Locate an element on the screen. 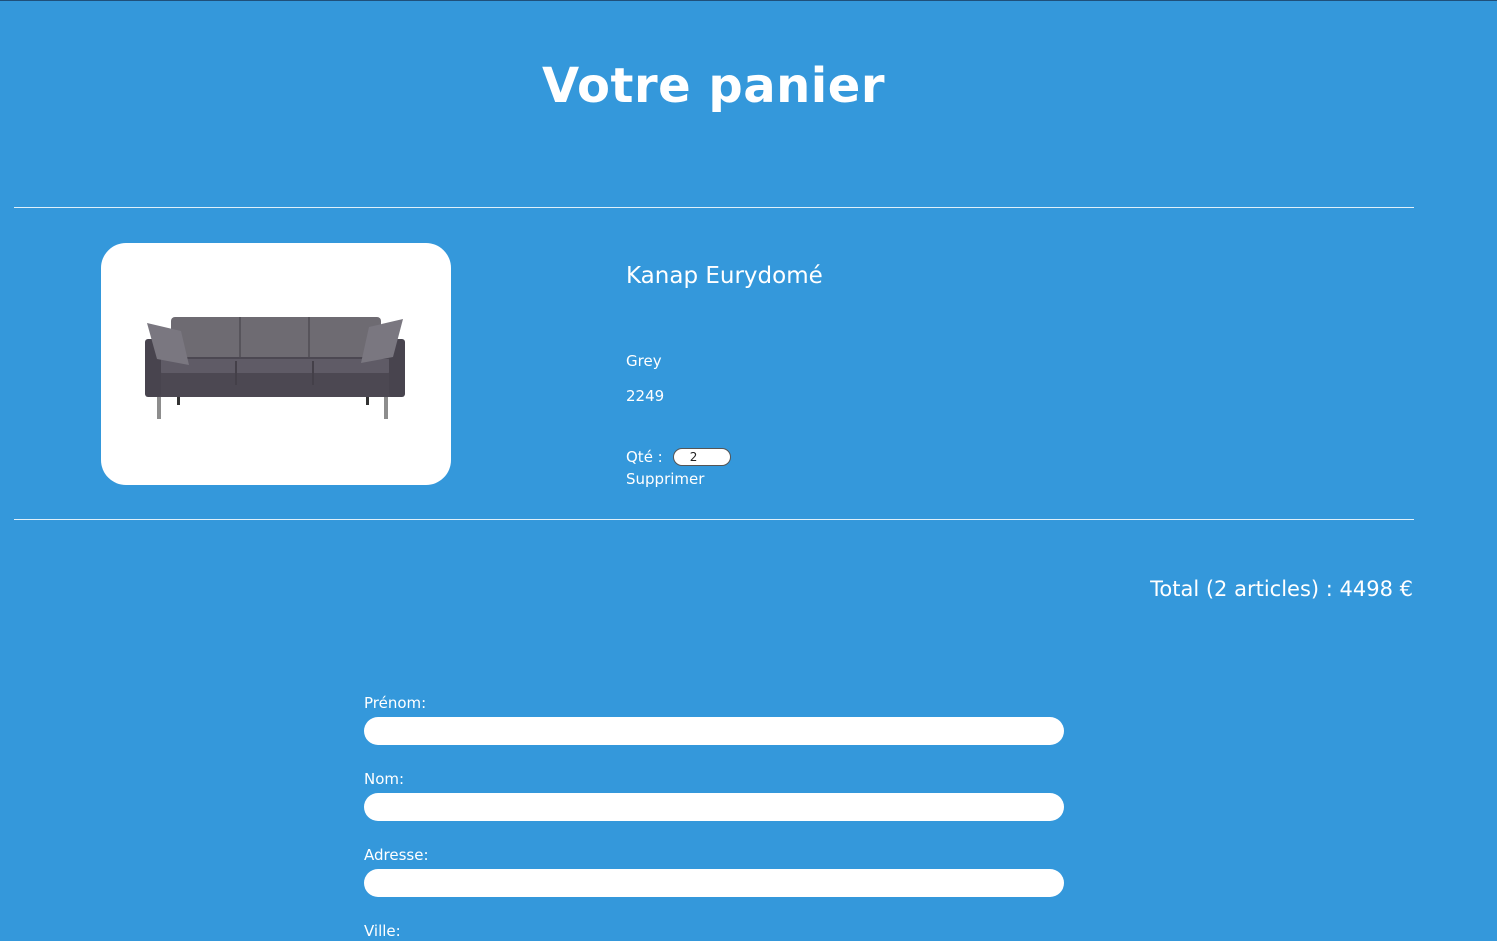 The width and height of the screenshot is (1497, 941). product-image is located at coordinates (276, 364).